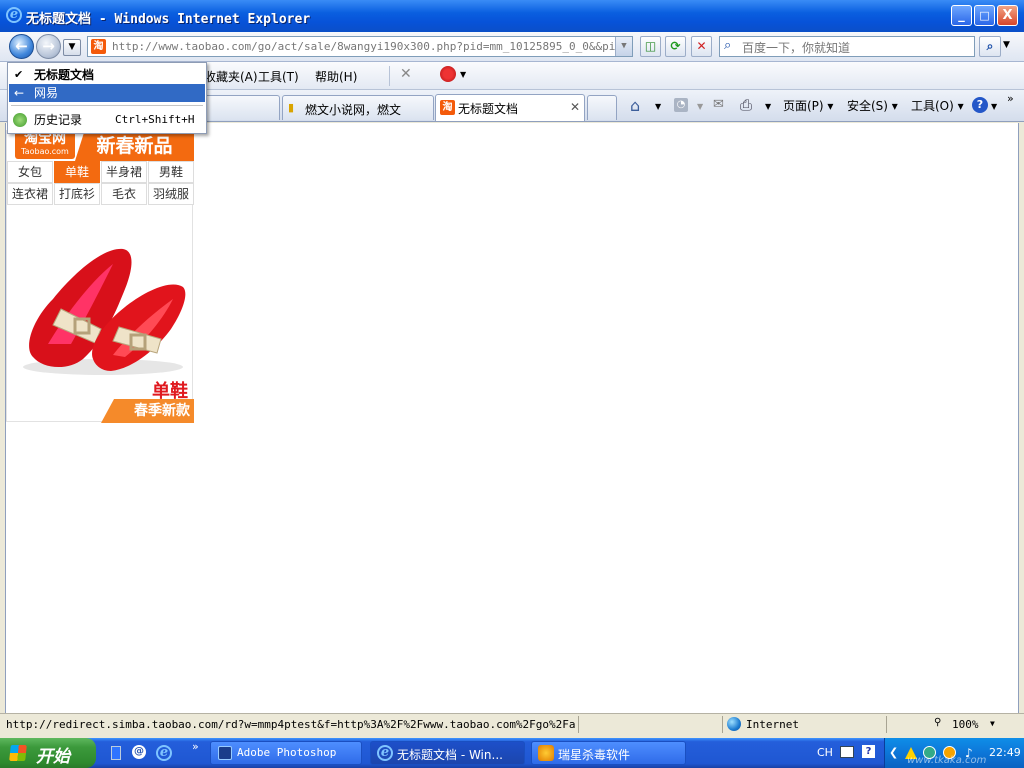  Describe the element at coordinates (448, 74) in the screenshot. I see `translate-addon-icon` at that location.